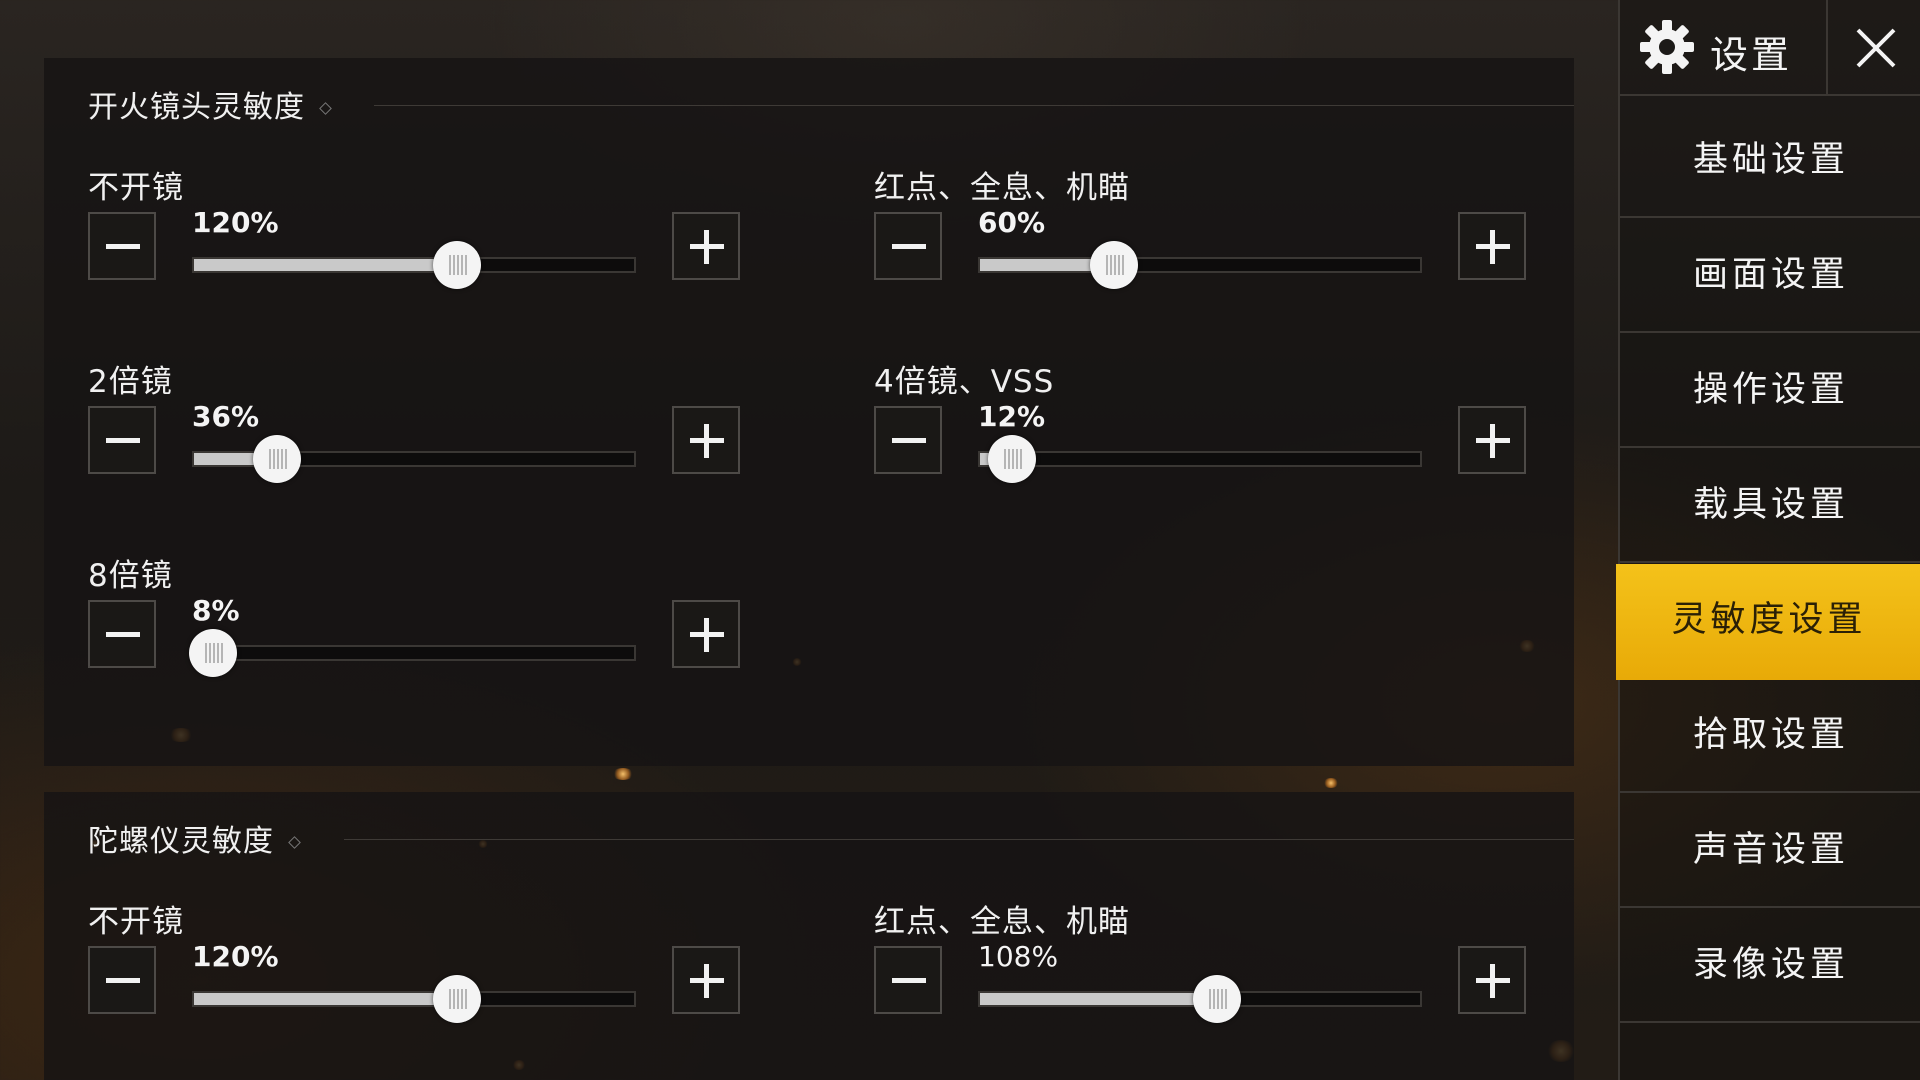  I want to click on slider-label: 8倍镜, so click(130, 576).